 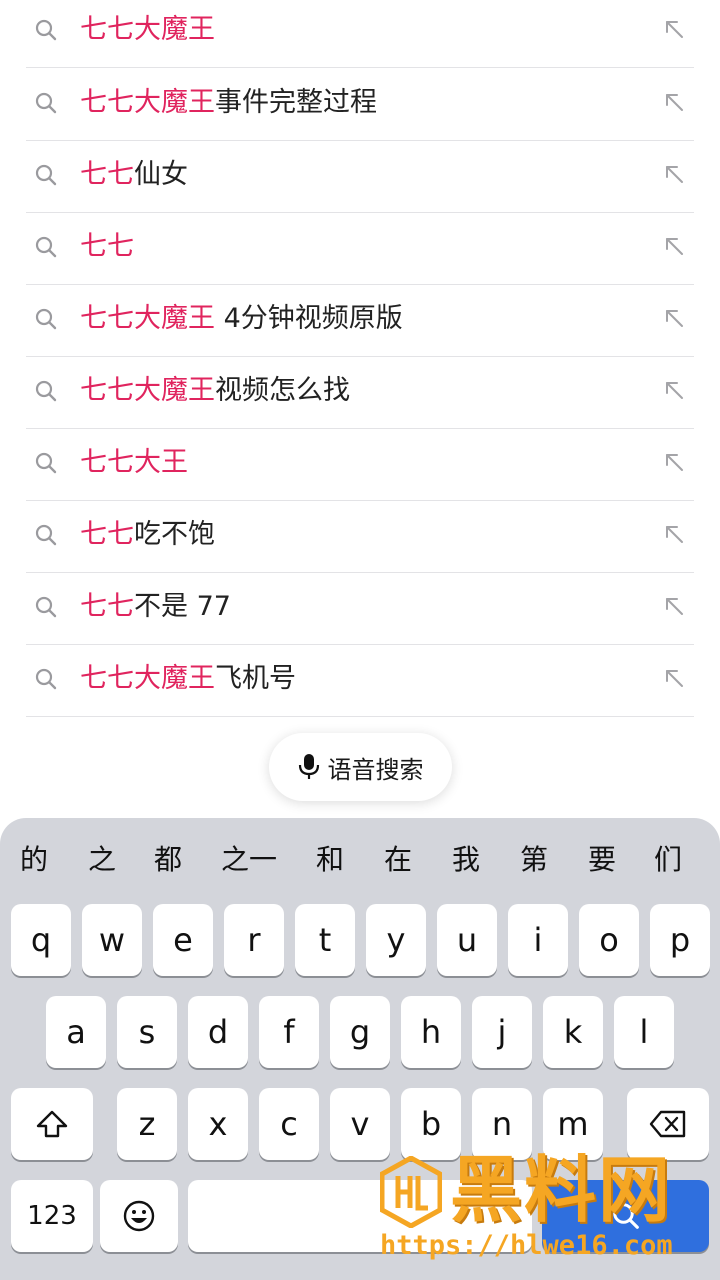 I want to click on suggestion-text: 七七大魔王视频怎么找, so click(x=215, y=391).